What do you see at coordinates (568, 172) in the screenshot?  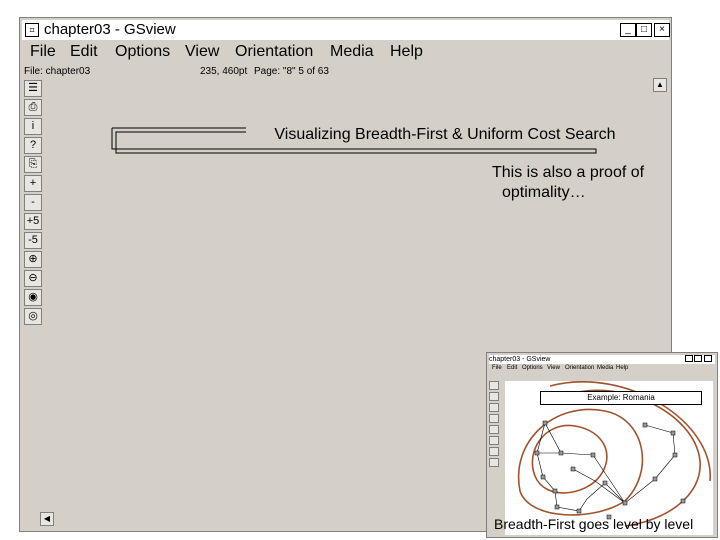 I see `proof-note-line1: This is also a proof of` at bounding box center [568, 172].